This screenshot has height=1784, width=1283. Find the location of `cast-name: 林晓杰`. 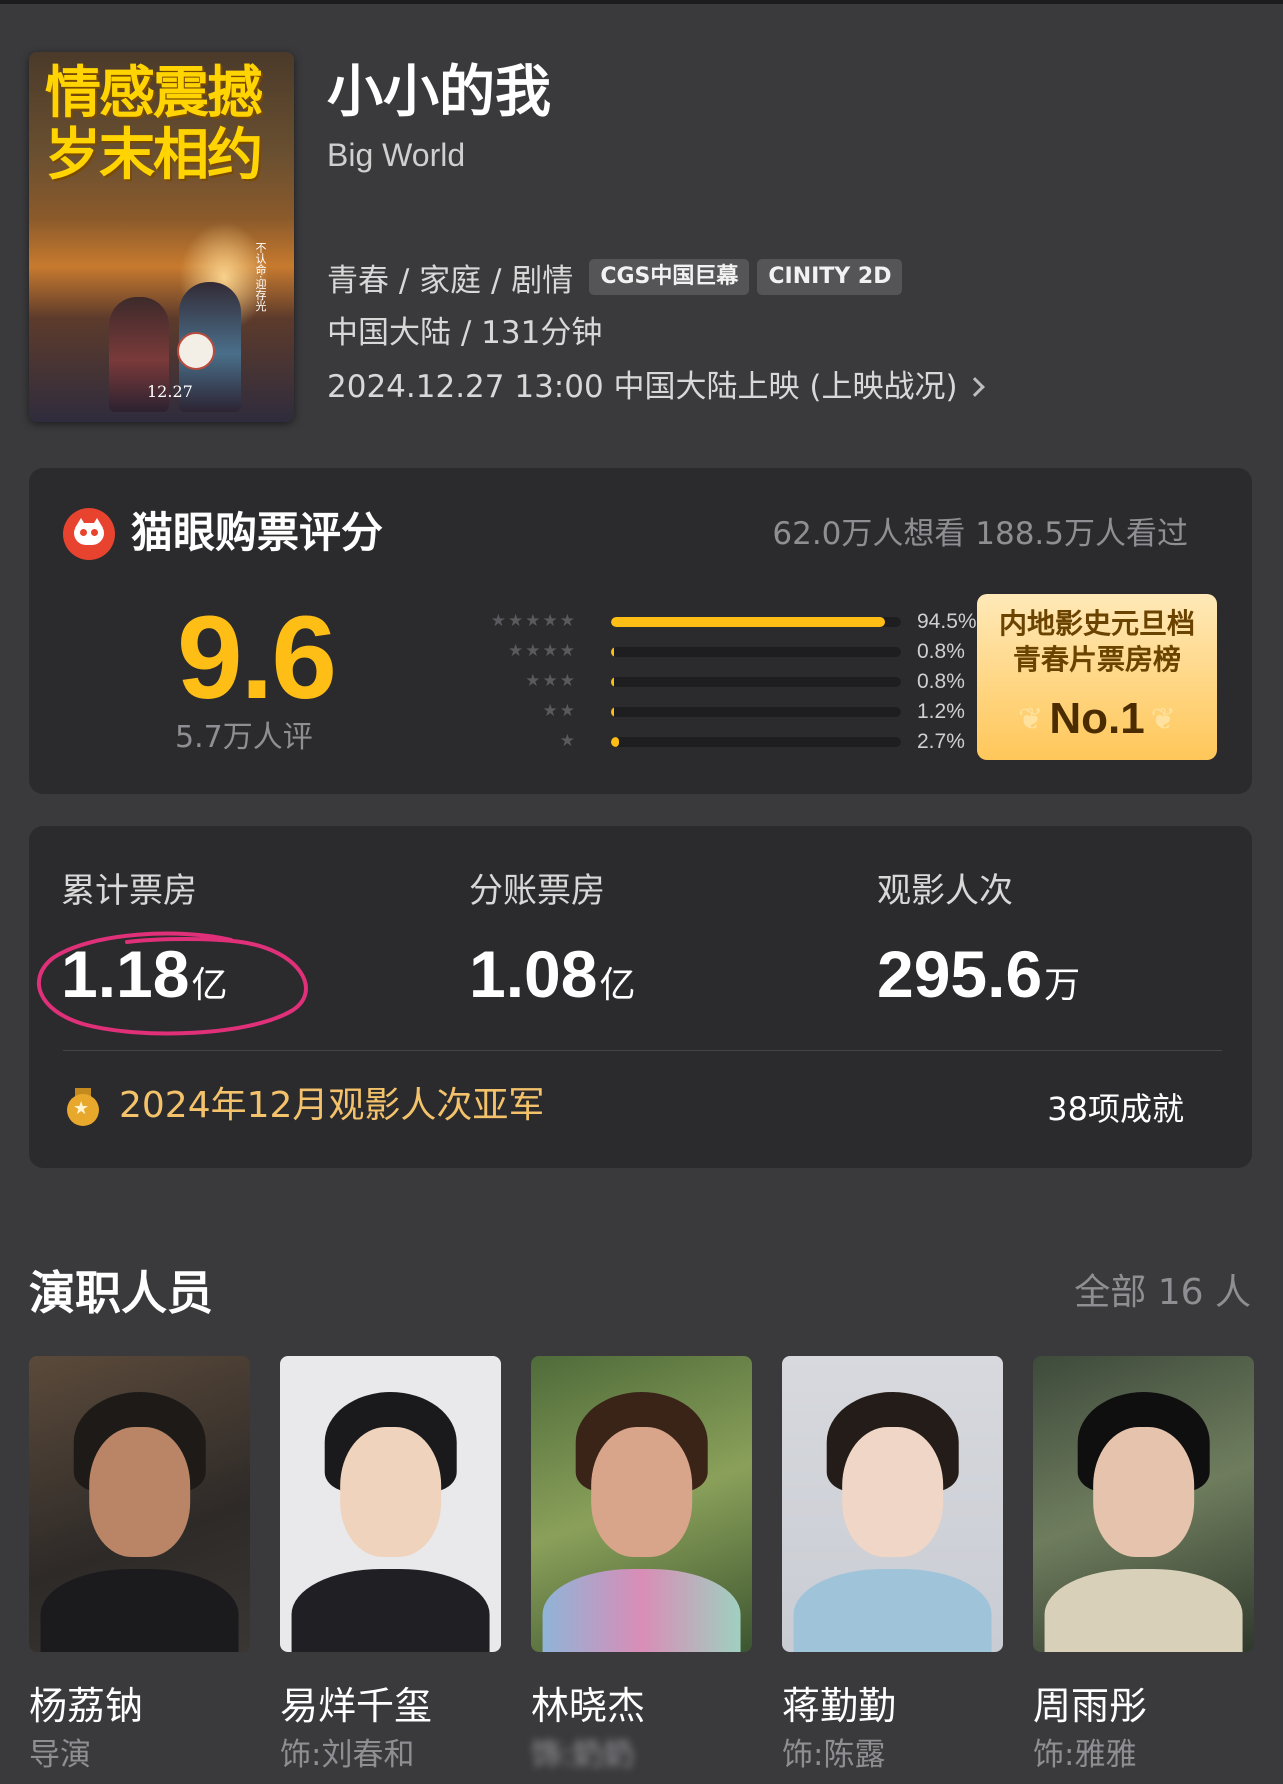

cast-name: 林晓杰 is located at coordinates (588, 1706).